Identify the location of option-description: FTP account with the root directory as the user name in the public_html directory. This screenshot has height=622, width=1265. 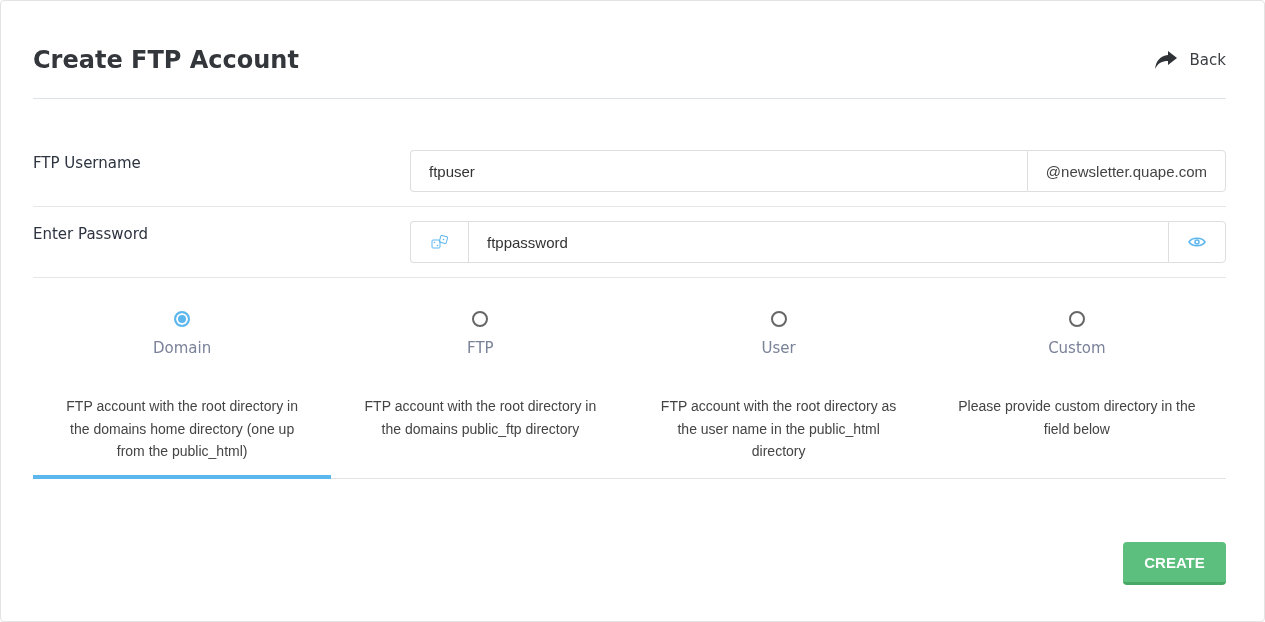
(778, 429).